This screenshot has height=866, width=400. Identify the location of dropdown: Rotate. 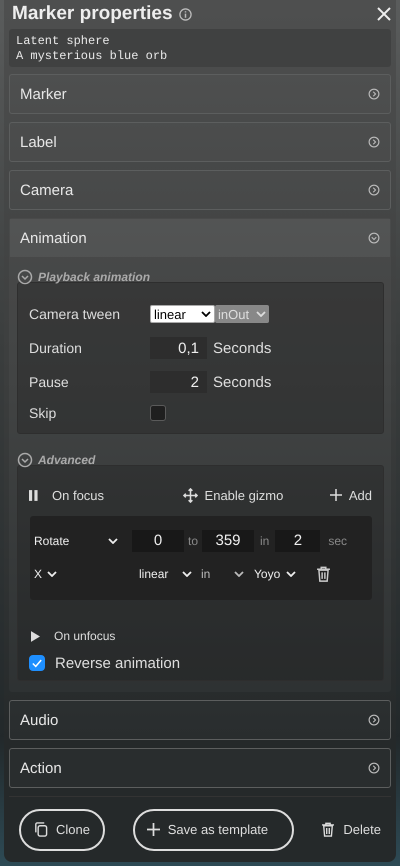
(79, 541).